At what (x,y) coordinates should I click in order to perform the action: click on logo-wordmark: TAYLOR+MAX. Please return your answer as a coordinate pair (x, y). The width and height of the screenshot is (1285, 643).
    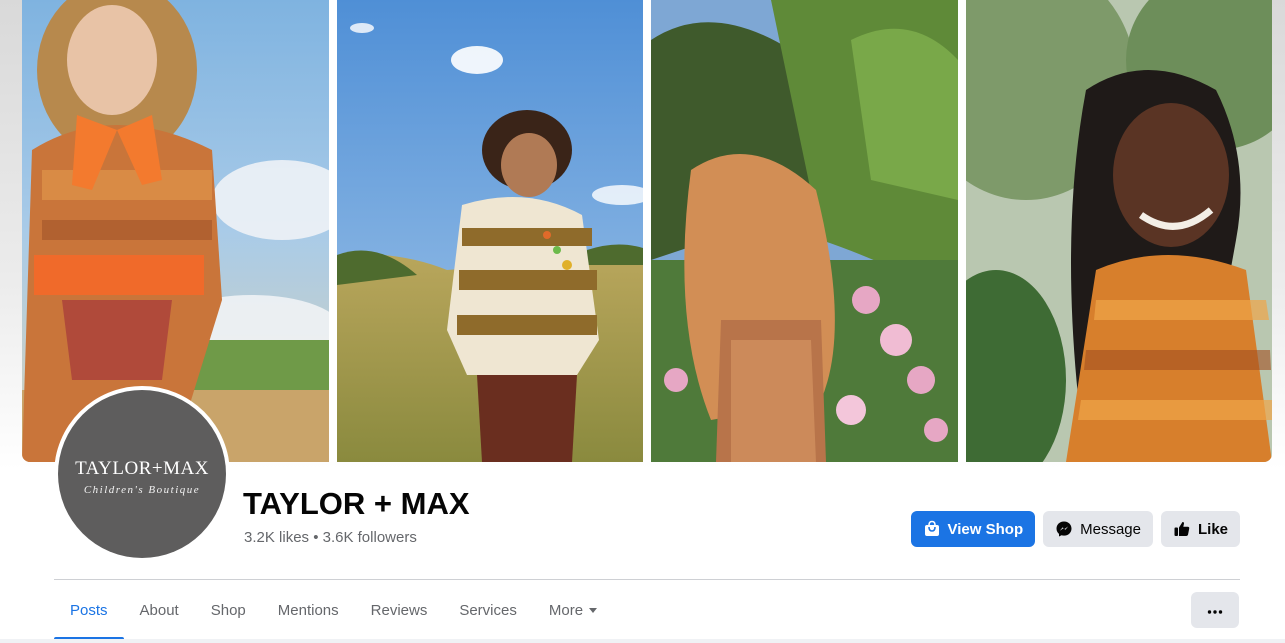
    Looking at the image, I should click on (142, 468).